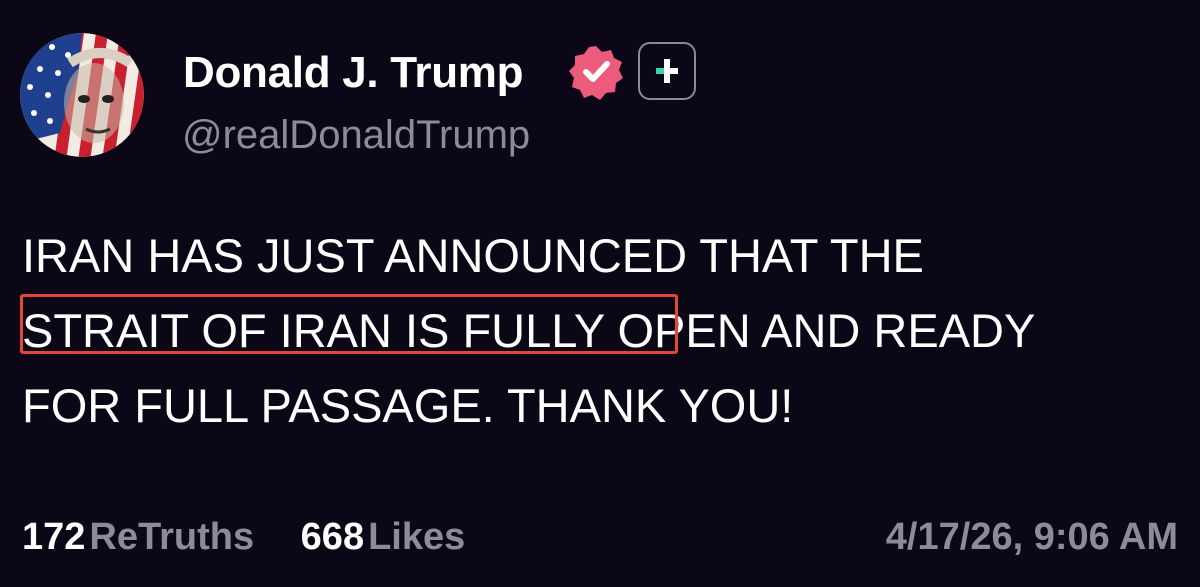 The image size is (1200, 587). Describe the element at coordinates (1032, 537) in the screenshot. I see `post-timestamp: 4/17/26, 9:06 AM` at that location.